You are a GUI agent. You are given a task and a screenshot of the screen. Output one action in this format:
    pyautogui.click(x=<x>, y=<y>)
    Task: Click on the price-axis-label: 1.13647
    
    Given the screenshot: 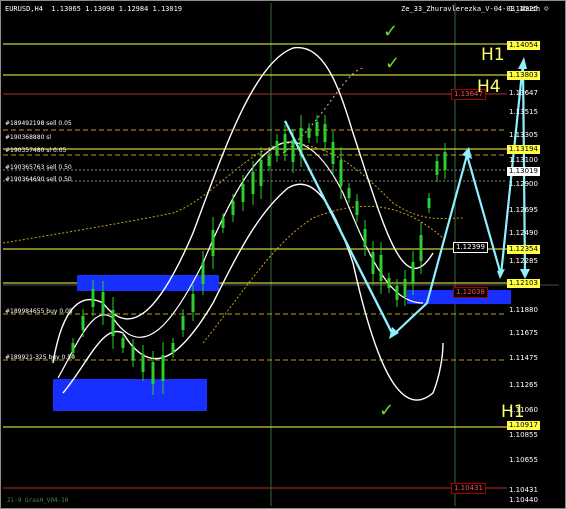 What is the action you would take?
    pyautogui.click(x=523, y=93)
    